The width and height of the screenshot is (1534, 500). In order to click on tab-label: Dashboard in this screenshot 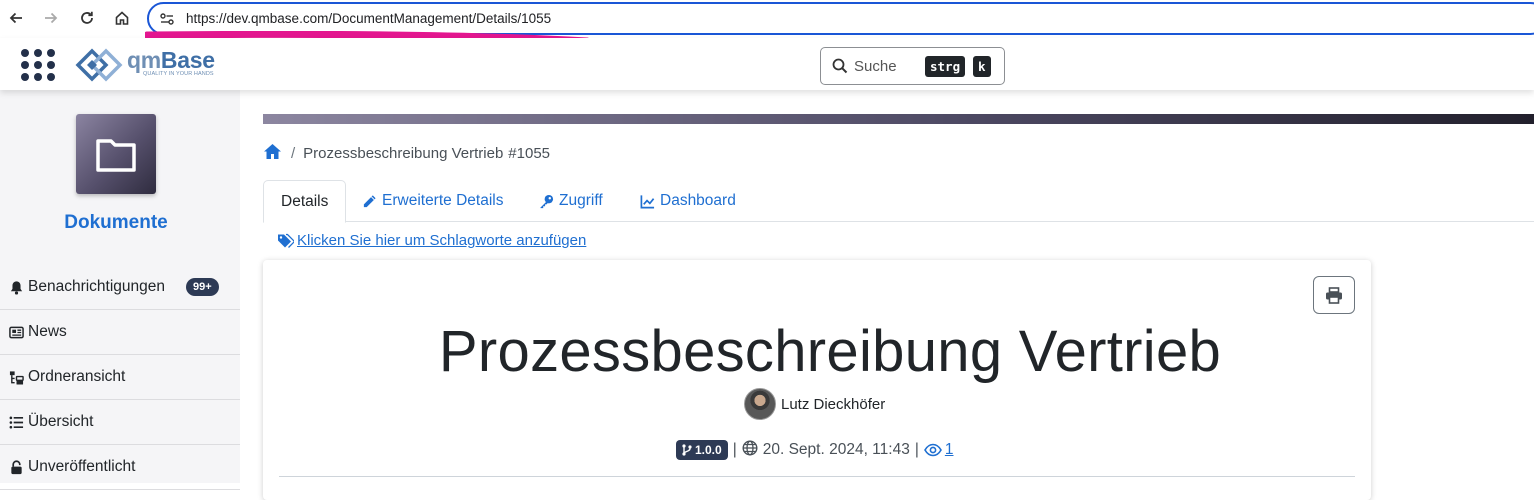, I will do `click(698, 200)`.